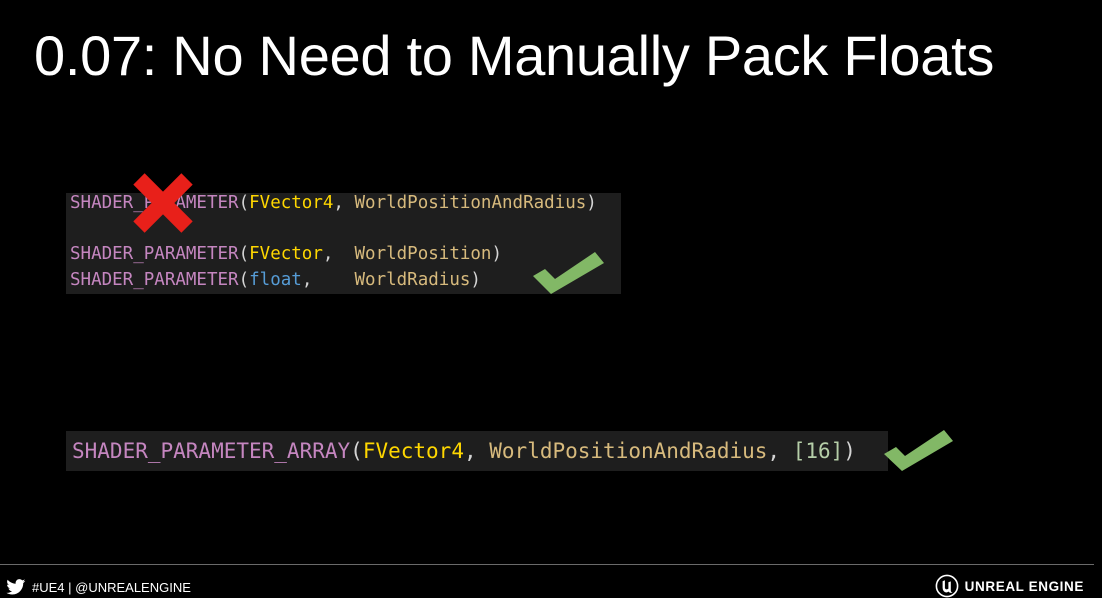  I want to click on identifier-token: WorldPosition, so click(423, 254).